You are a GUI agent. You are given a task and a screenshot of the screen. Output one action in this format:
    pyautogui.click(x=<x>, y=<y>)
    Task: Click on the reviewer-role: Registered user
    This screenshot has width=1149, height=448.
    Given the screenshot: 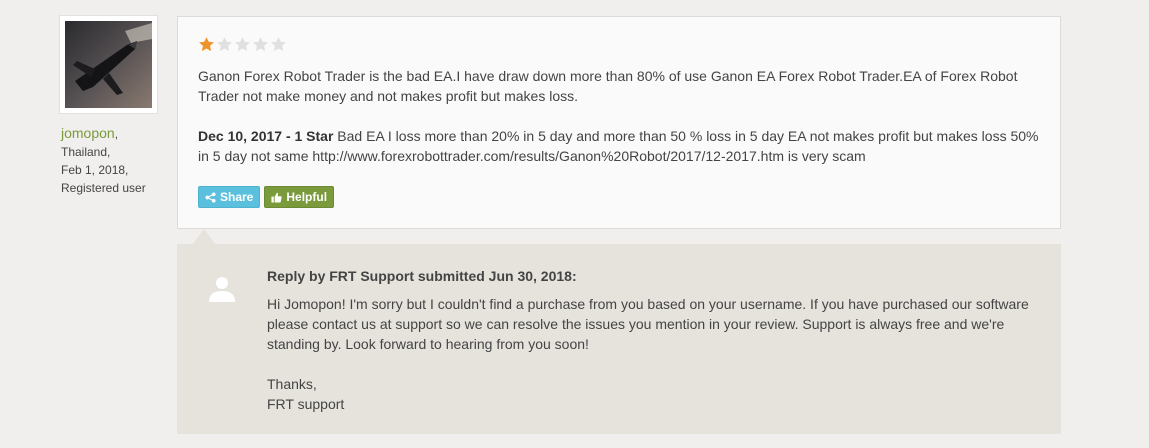 What is the action you would take?
    pyautogui.click(x=103, y=188)
    